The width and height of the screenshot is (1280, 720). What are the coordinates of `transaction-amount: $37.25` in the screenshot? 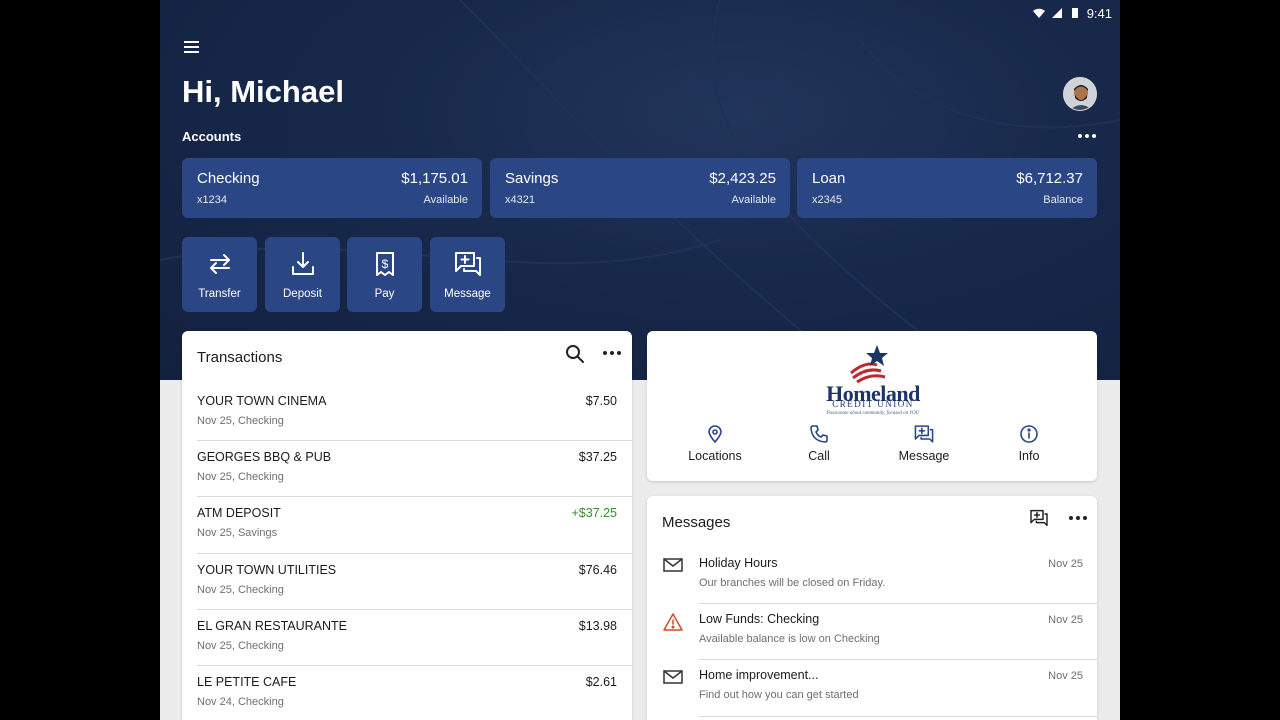 It's located at (597, 457).